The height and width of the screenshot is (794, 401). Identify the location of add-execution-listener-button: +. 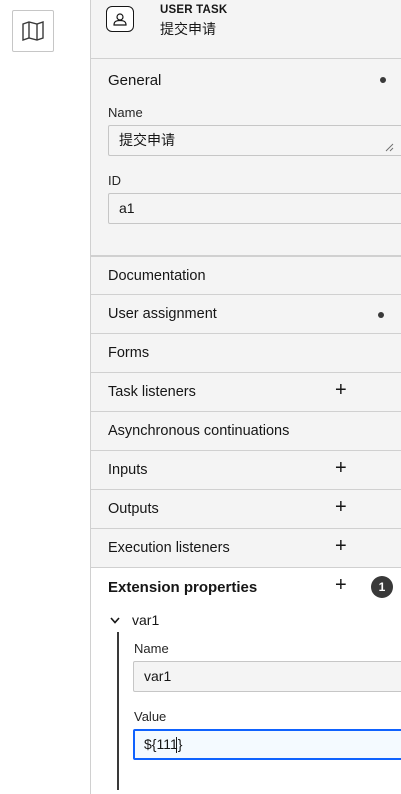
(341, 546).